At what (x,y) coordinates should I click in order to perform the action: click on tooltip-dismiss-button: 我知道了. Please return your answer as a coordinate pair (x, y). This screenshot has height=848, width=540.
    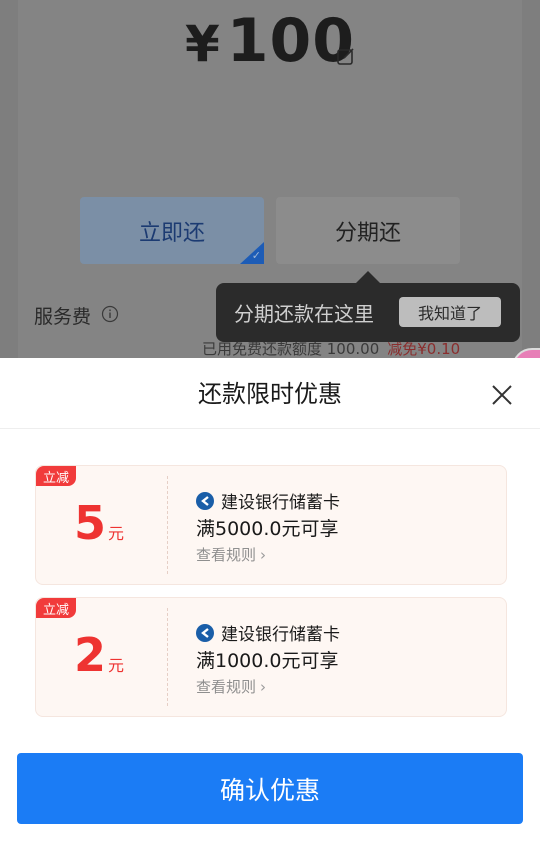
    Looking at the image, I should click on (450, 312).